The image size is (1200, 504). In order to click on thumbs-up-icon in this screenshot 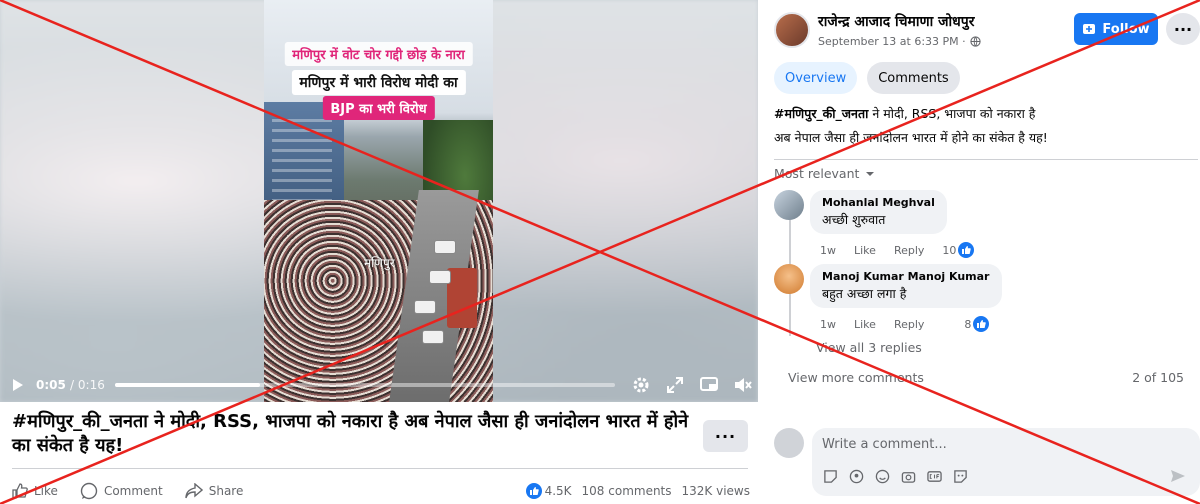, I will do `click(20, 491)`.